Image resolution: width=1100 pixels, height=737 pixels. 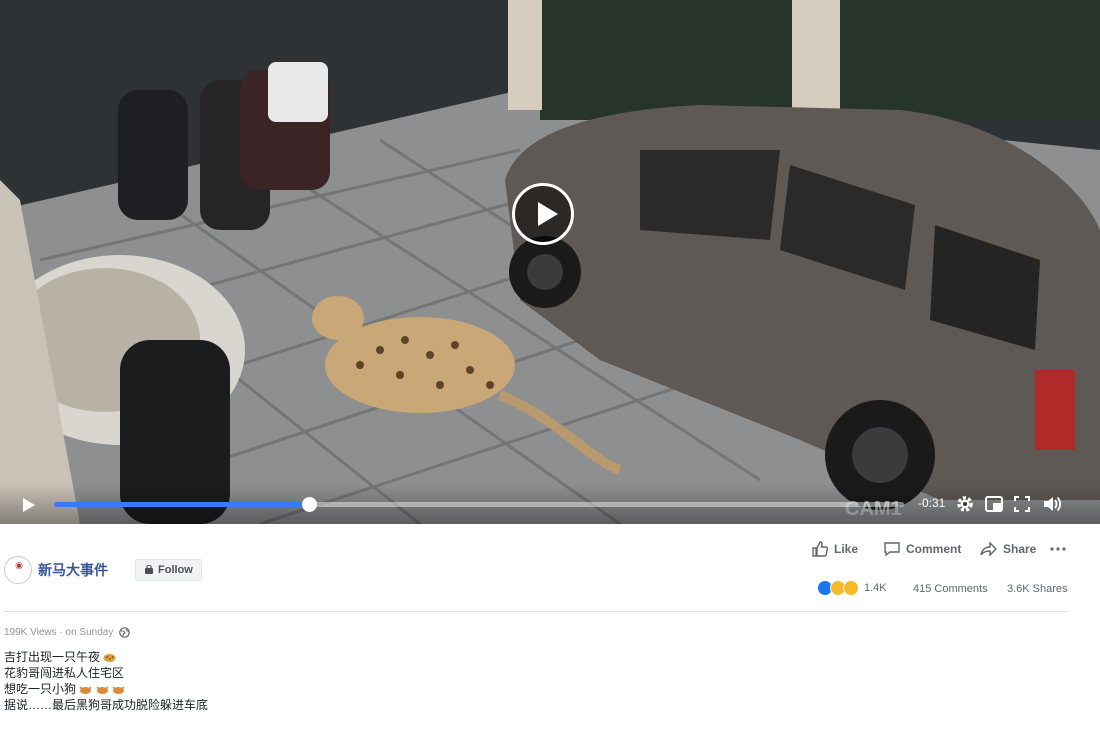 What do you see at coordinates (932, 503) in the screenshot?
I see `remaining-time: -0:31` at bounding box center [932, 503].